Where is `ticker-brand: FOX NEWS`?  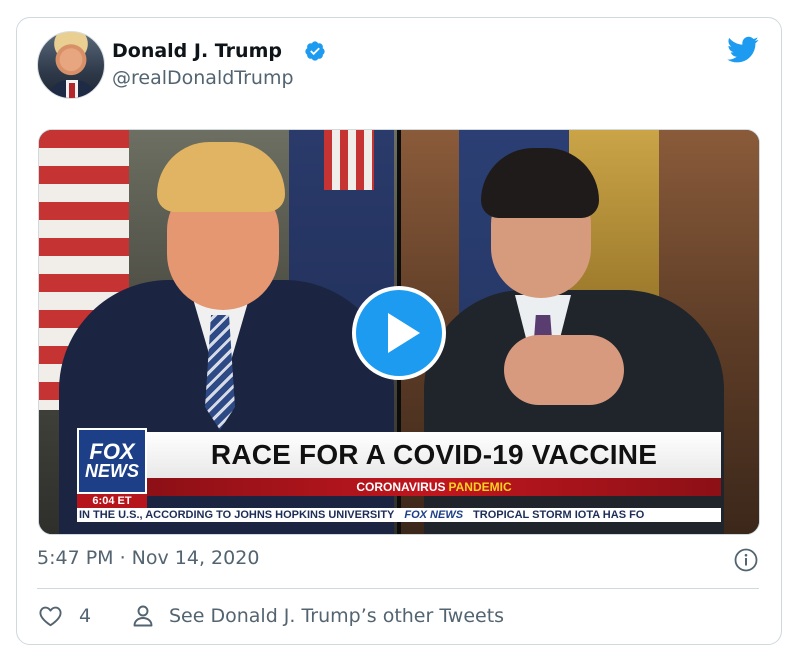
ticker-brand: FOX NEWS is located at coordinates (434, 515).